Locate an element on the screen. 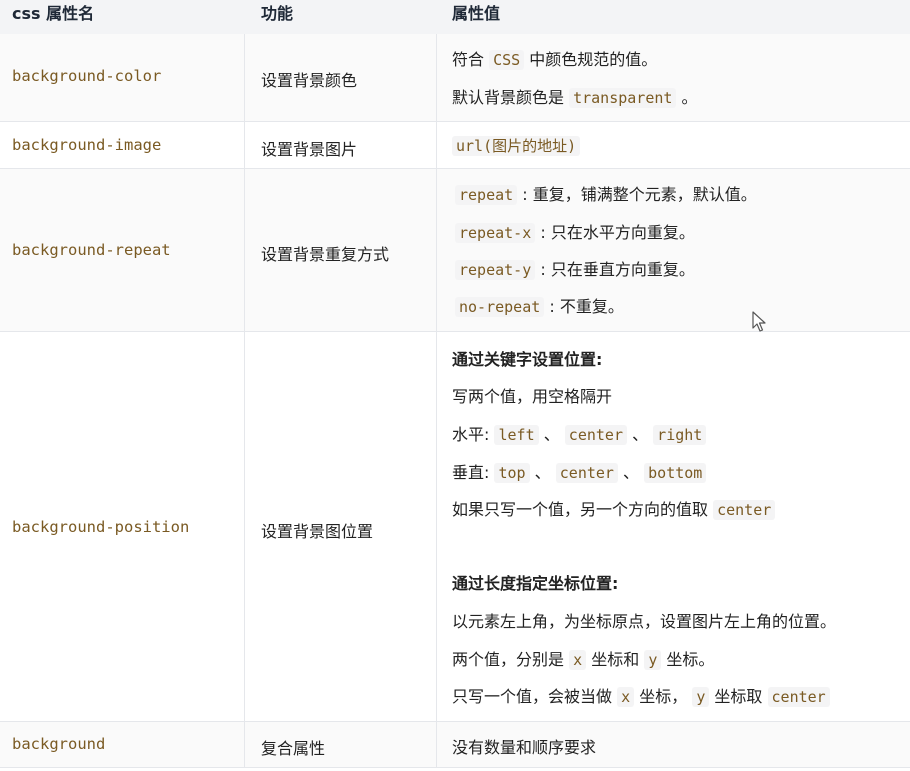 This screenshot has height=771, width=910. value-line: 水平: left 、 center 、 right is located at coordinates (579, 433).